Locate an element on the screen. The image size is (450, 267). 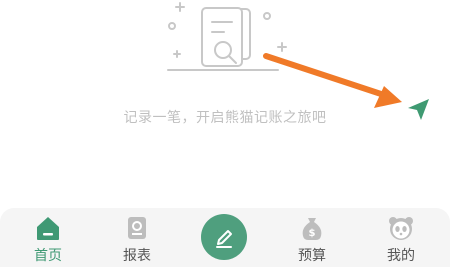
tab-mine-label: 我的 is located at coordinates (401, 256).